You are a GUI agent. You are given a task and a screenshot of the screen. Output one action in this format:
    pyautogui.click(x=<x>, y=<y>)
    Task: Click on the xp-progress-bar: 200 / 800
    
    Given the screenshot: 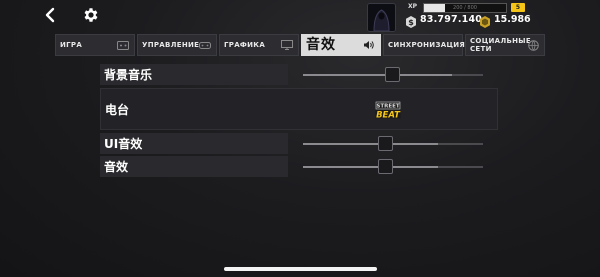 What is the action you would take?
    pyautogui.click(x=465, y=8)
    